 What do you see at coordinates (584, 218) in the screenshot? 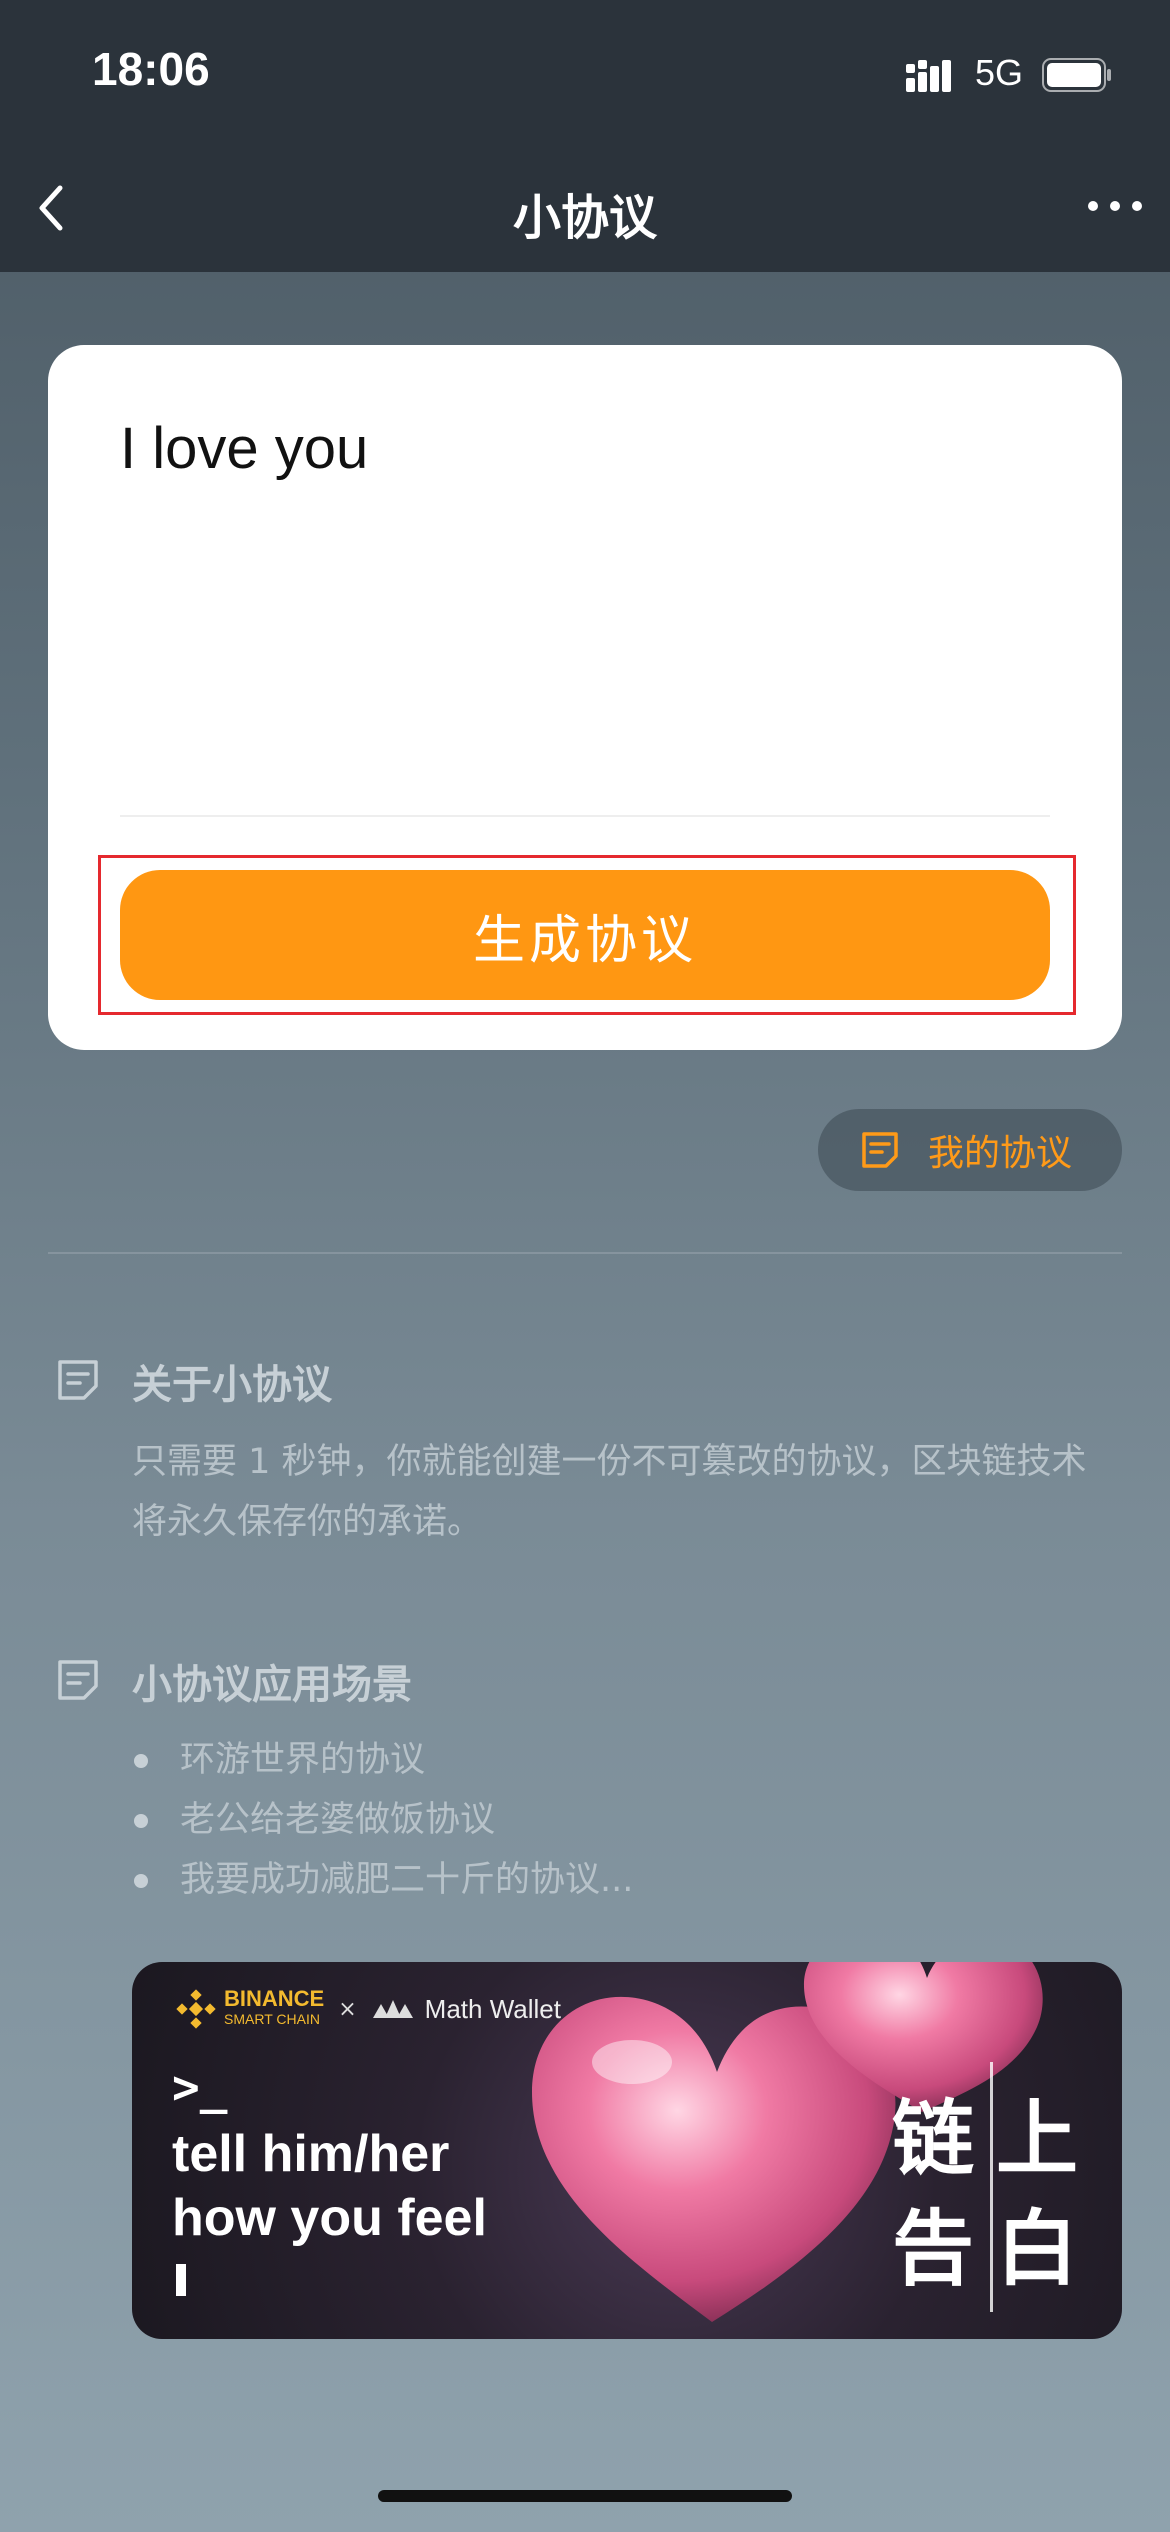
I see `page-title: 小协议` at bounding box center [584, 218].